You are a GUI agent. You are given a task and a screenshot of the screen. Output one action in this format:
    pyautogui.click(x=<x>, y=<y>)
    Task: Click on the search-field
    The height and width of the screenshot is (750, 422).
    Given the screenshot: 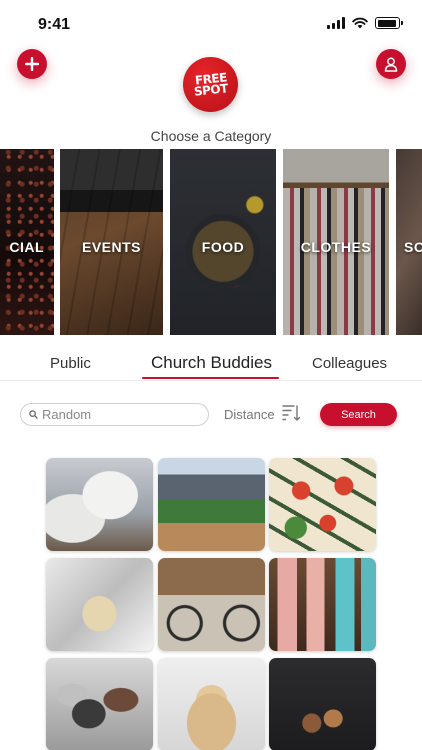 What is the action you would take?
    pyautogui.click(x=114, y=414)
    